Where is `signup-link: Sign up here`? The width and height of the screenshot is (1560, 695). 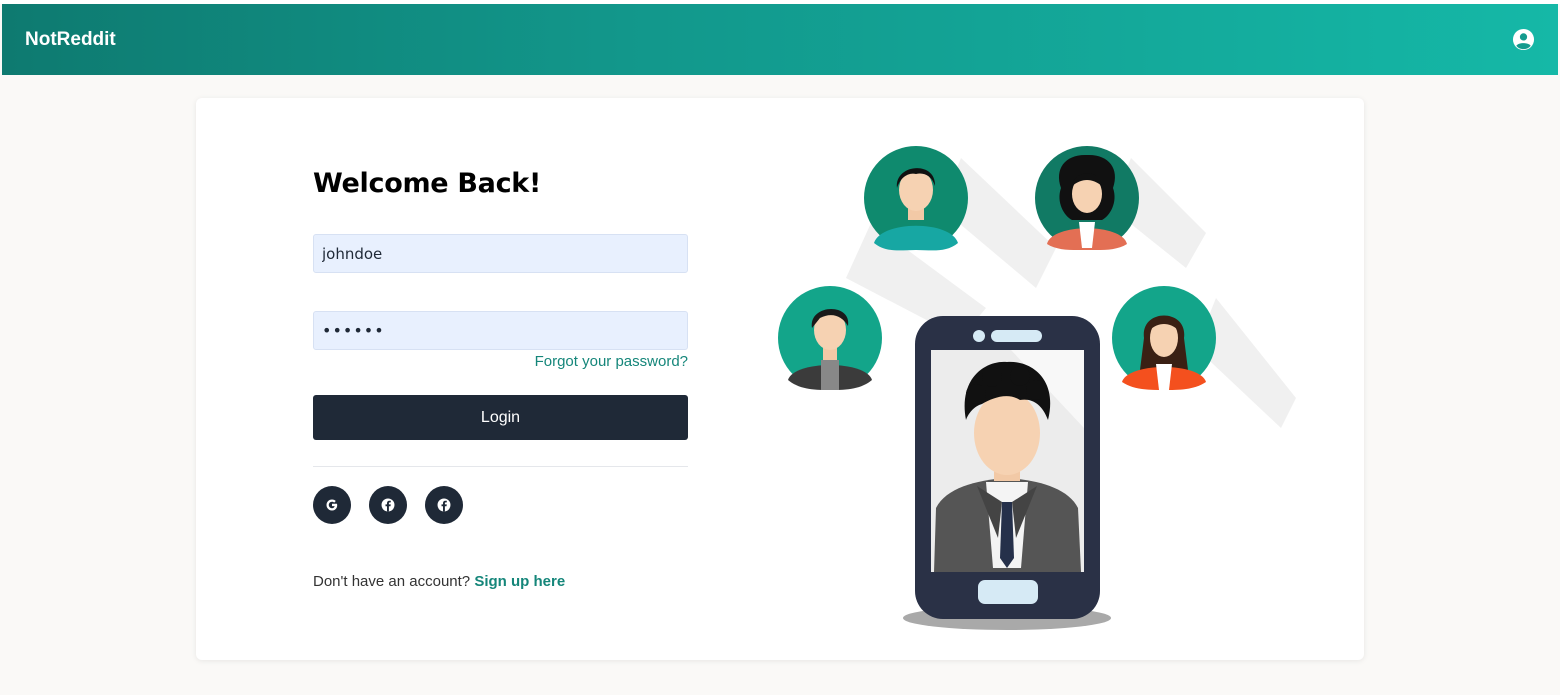 signup-link: Sign up here is located at coordinates (519, 581).